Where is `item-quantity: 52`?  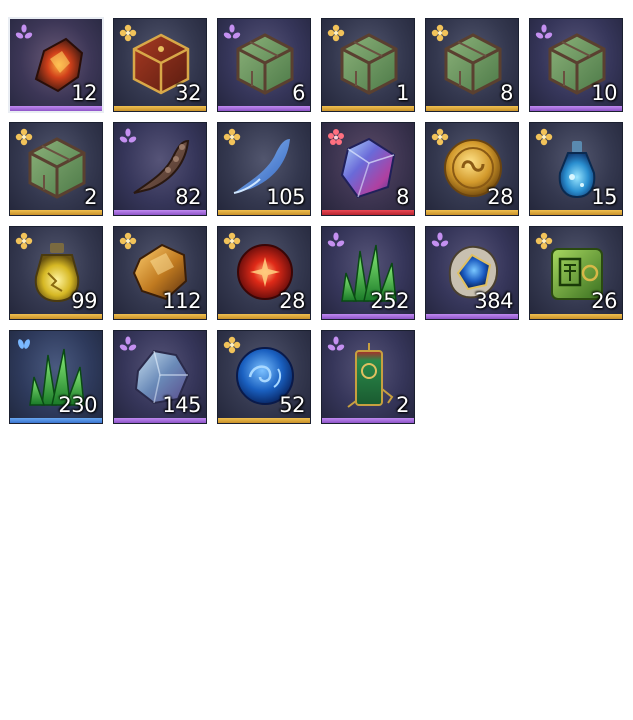 item-quantity: 52 is located at coordinates (292, 405).